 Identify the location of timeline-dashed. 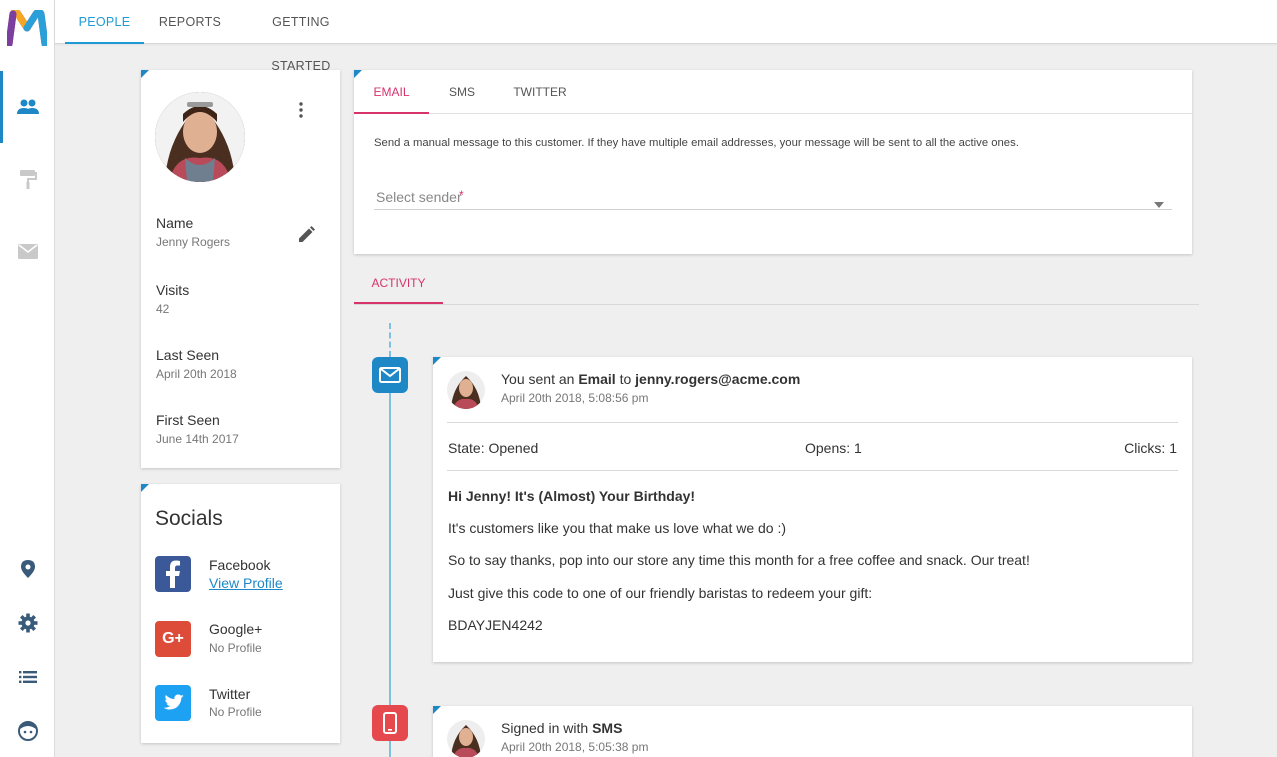
(390, 340).